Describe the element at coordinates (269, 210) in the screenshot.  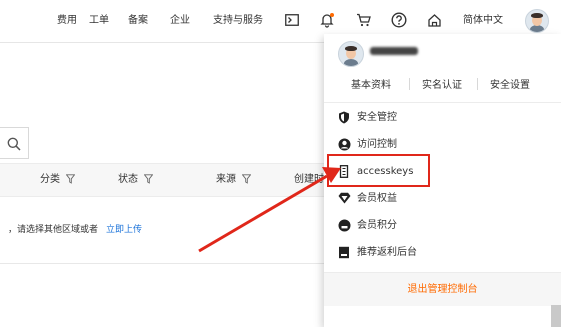
I see `annotation-arrow` at that location.